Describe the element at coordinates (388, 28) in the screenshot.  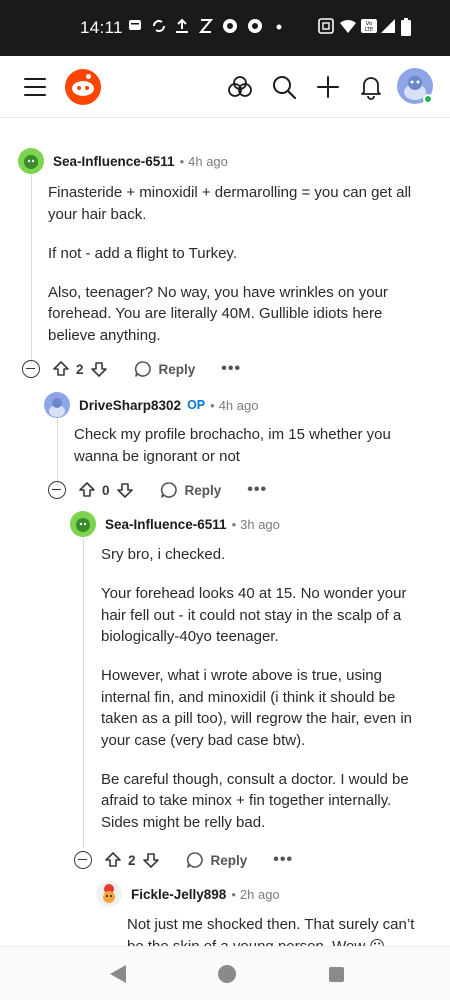
I see `signal-icon` at that location.